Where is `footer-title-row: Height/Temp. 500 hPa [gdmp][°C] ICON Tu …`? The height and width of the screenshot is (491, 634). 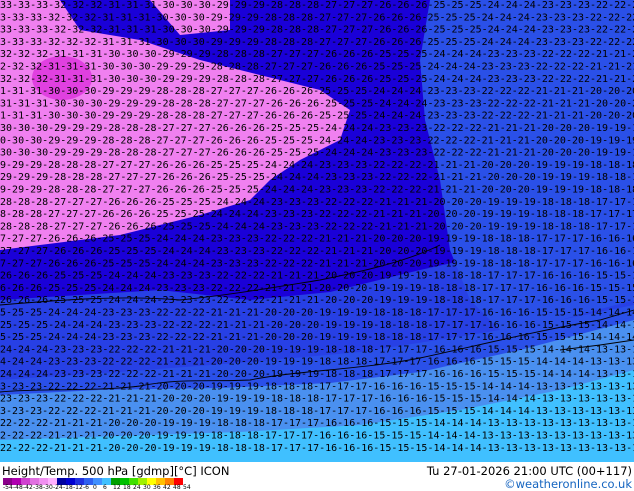 footer-title-row: Height/Temp. 500 hPa [gdmp][°C] ICON Tu … is located at coordinates (317, 471).